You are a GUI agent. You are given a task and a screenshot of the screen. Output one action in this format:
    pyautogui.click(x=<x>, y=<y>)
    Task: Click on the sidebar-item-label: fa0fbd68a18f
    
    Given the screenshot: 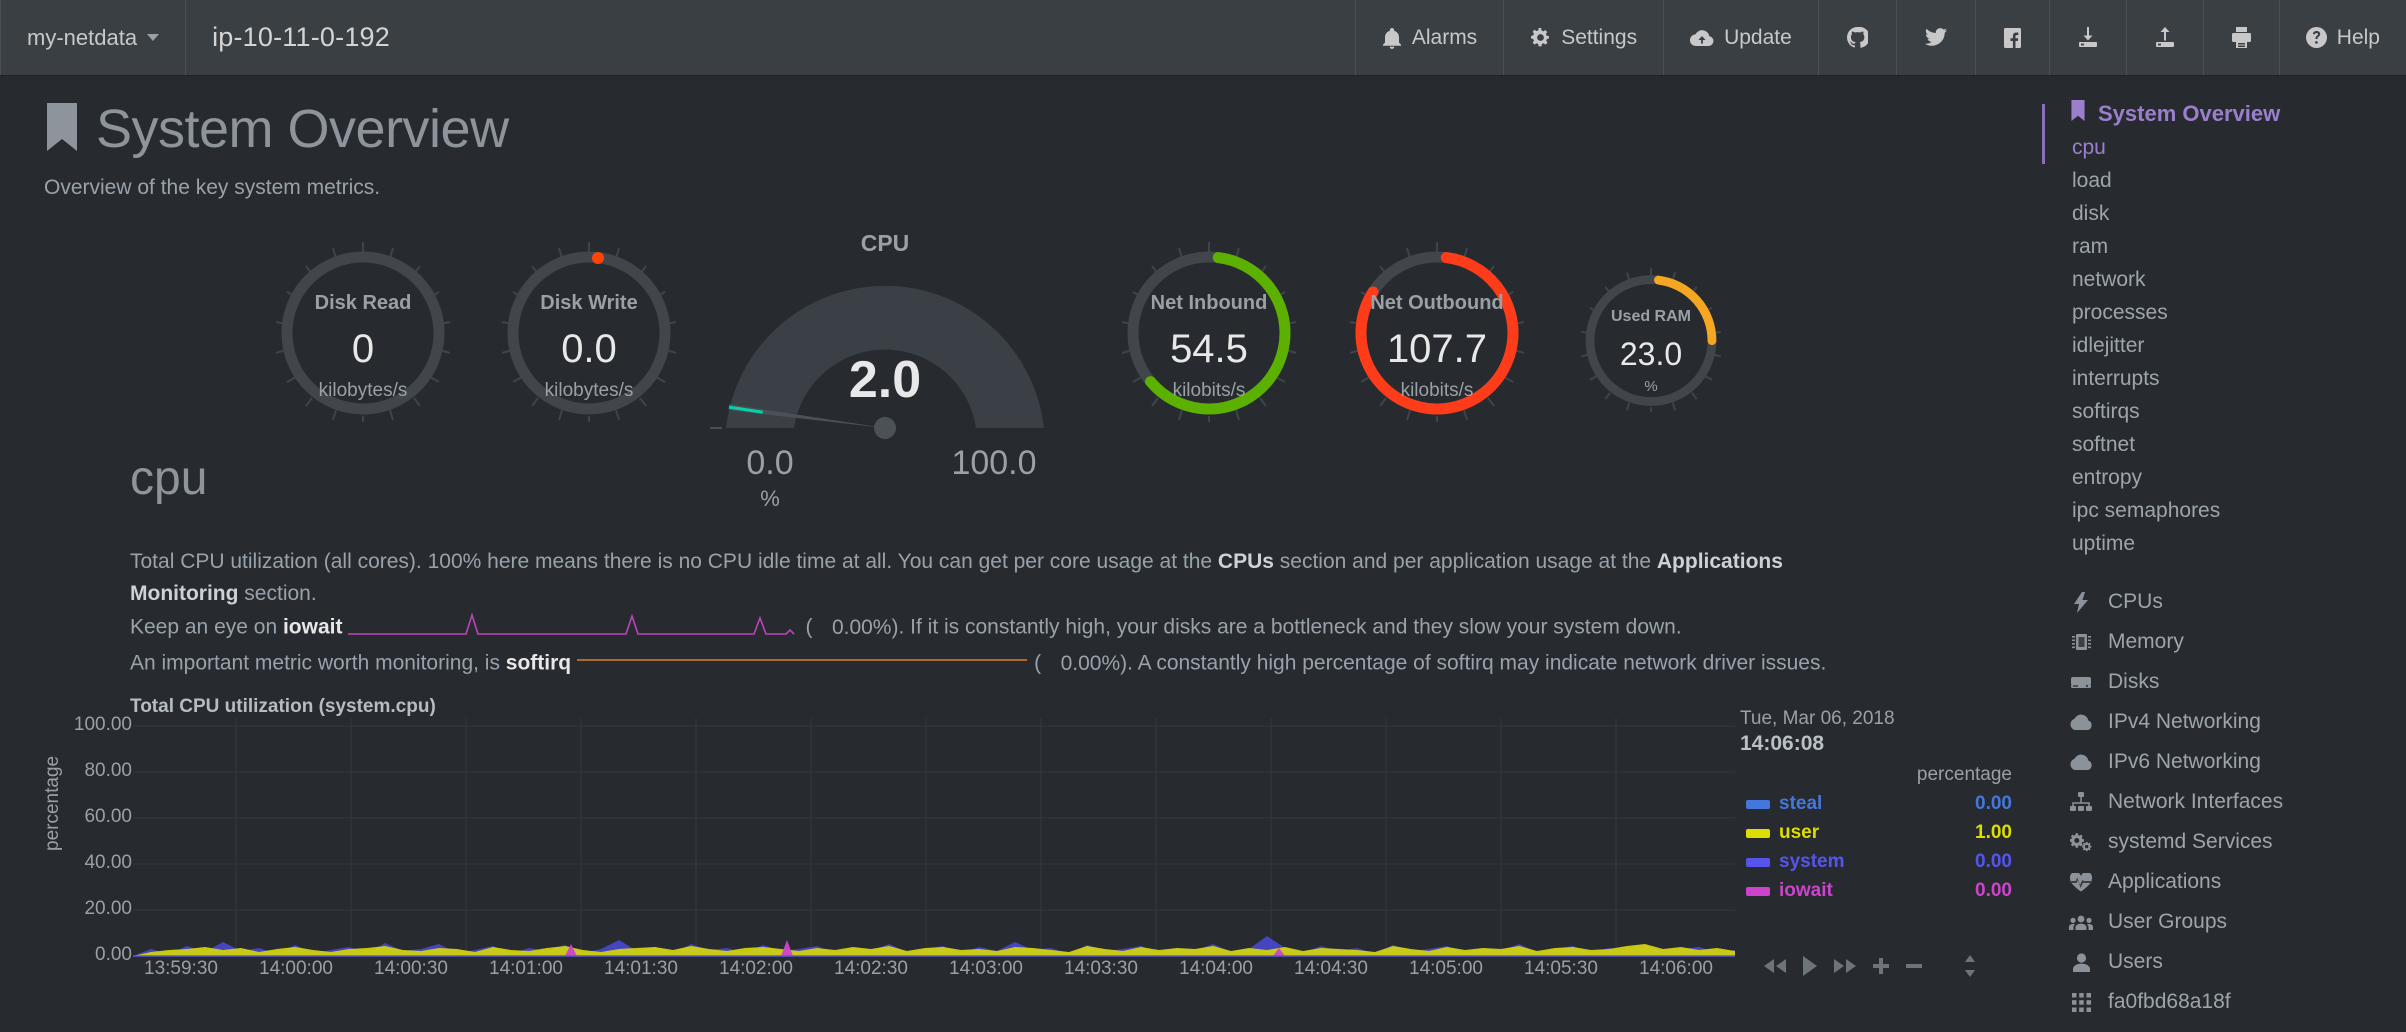 What is the action you would take?
    pyautogui.click(x=2169, y=1001)
    